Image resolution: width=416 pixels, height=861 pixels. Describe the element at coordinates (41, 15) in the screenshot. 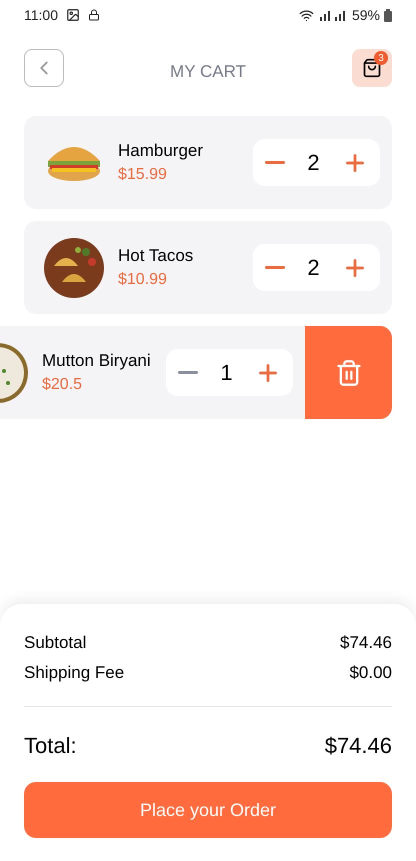

I see `status-time: 11:00` at that location.